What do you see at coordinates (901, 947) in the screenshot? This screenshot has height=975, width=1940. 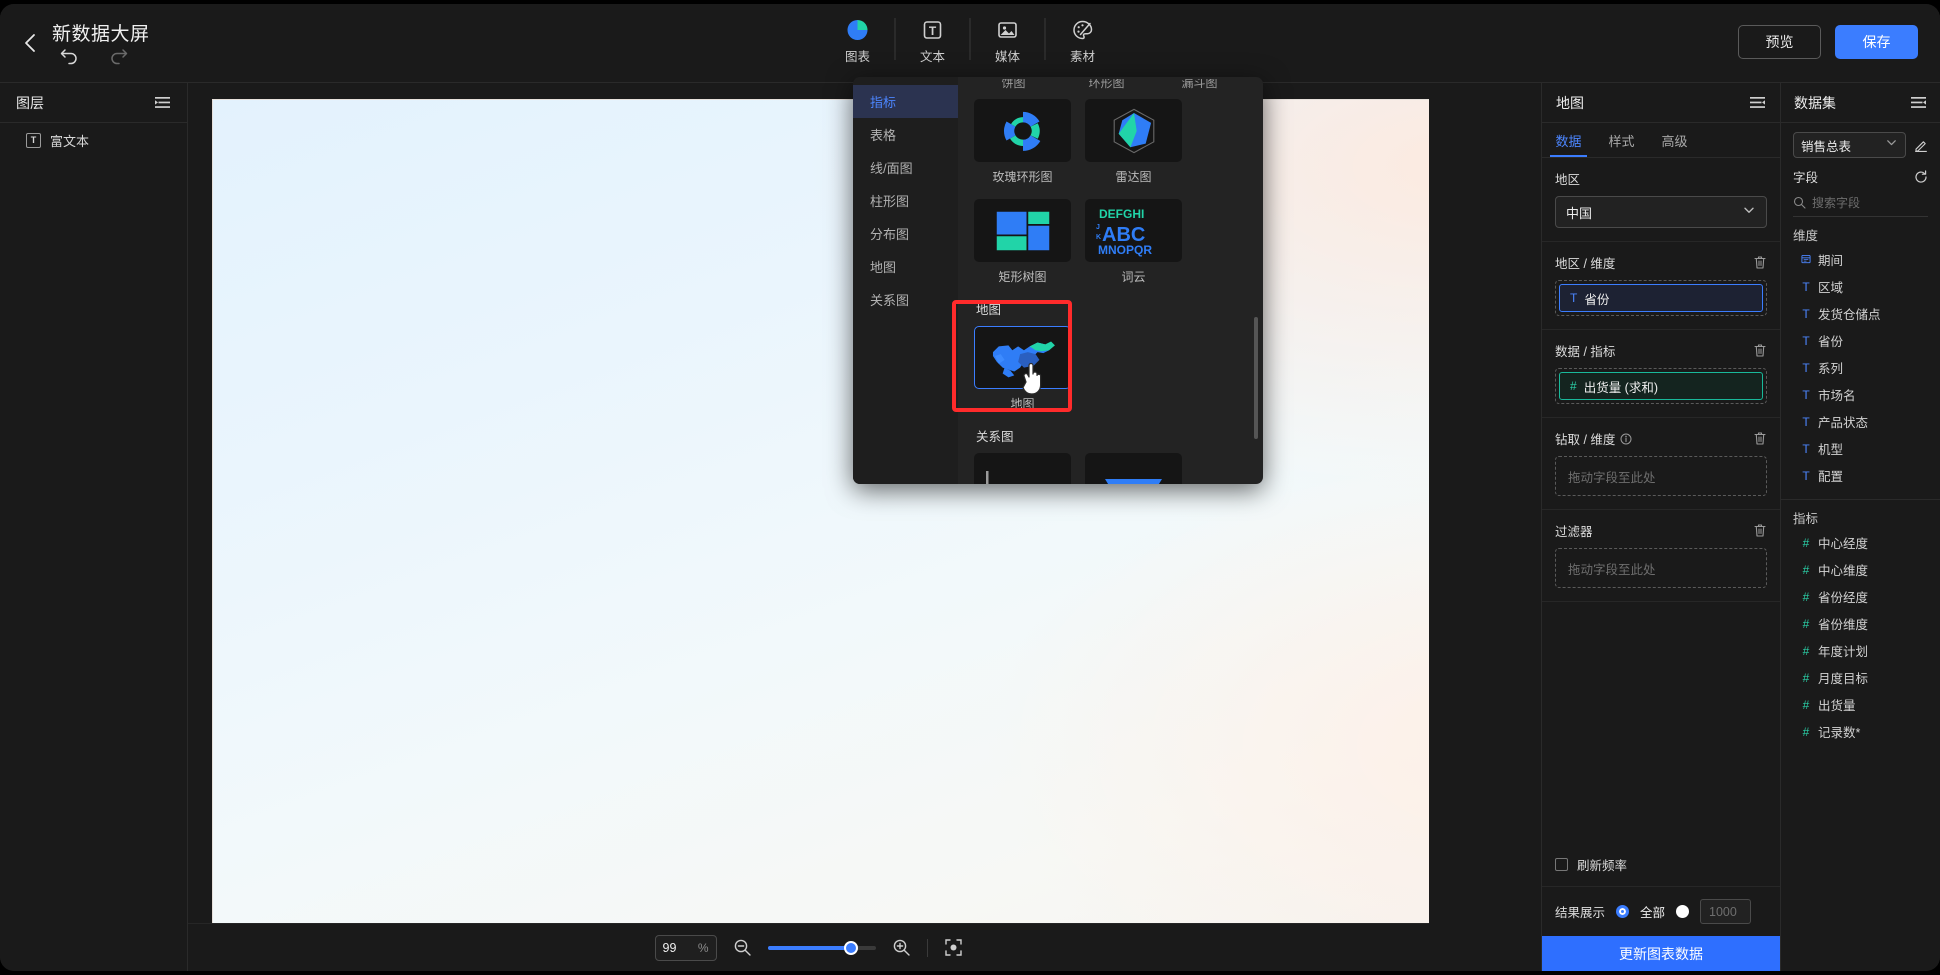 I see `zoom-in-icon` at bounding box center [901, 947].